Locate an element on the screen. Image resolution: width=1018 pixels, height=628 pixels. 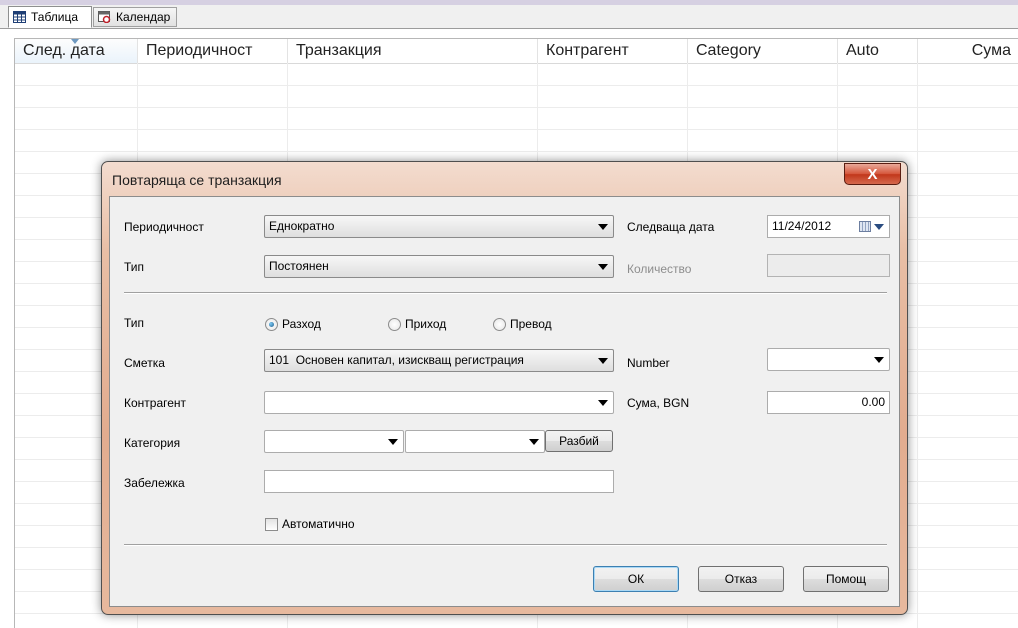
category-select is located at coordinates (334, 441).